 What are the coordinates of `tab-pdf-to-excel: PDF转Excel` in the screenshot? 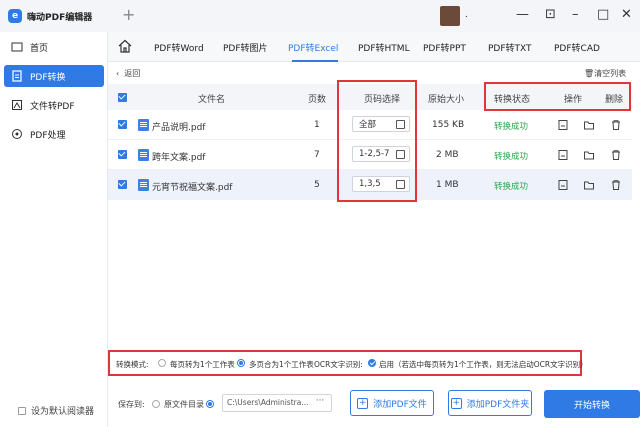 It's located at (313, 47).